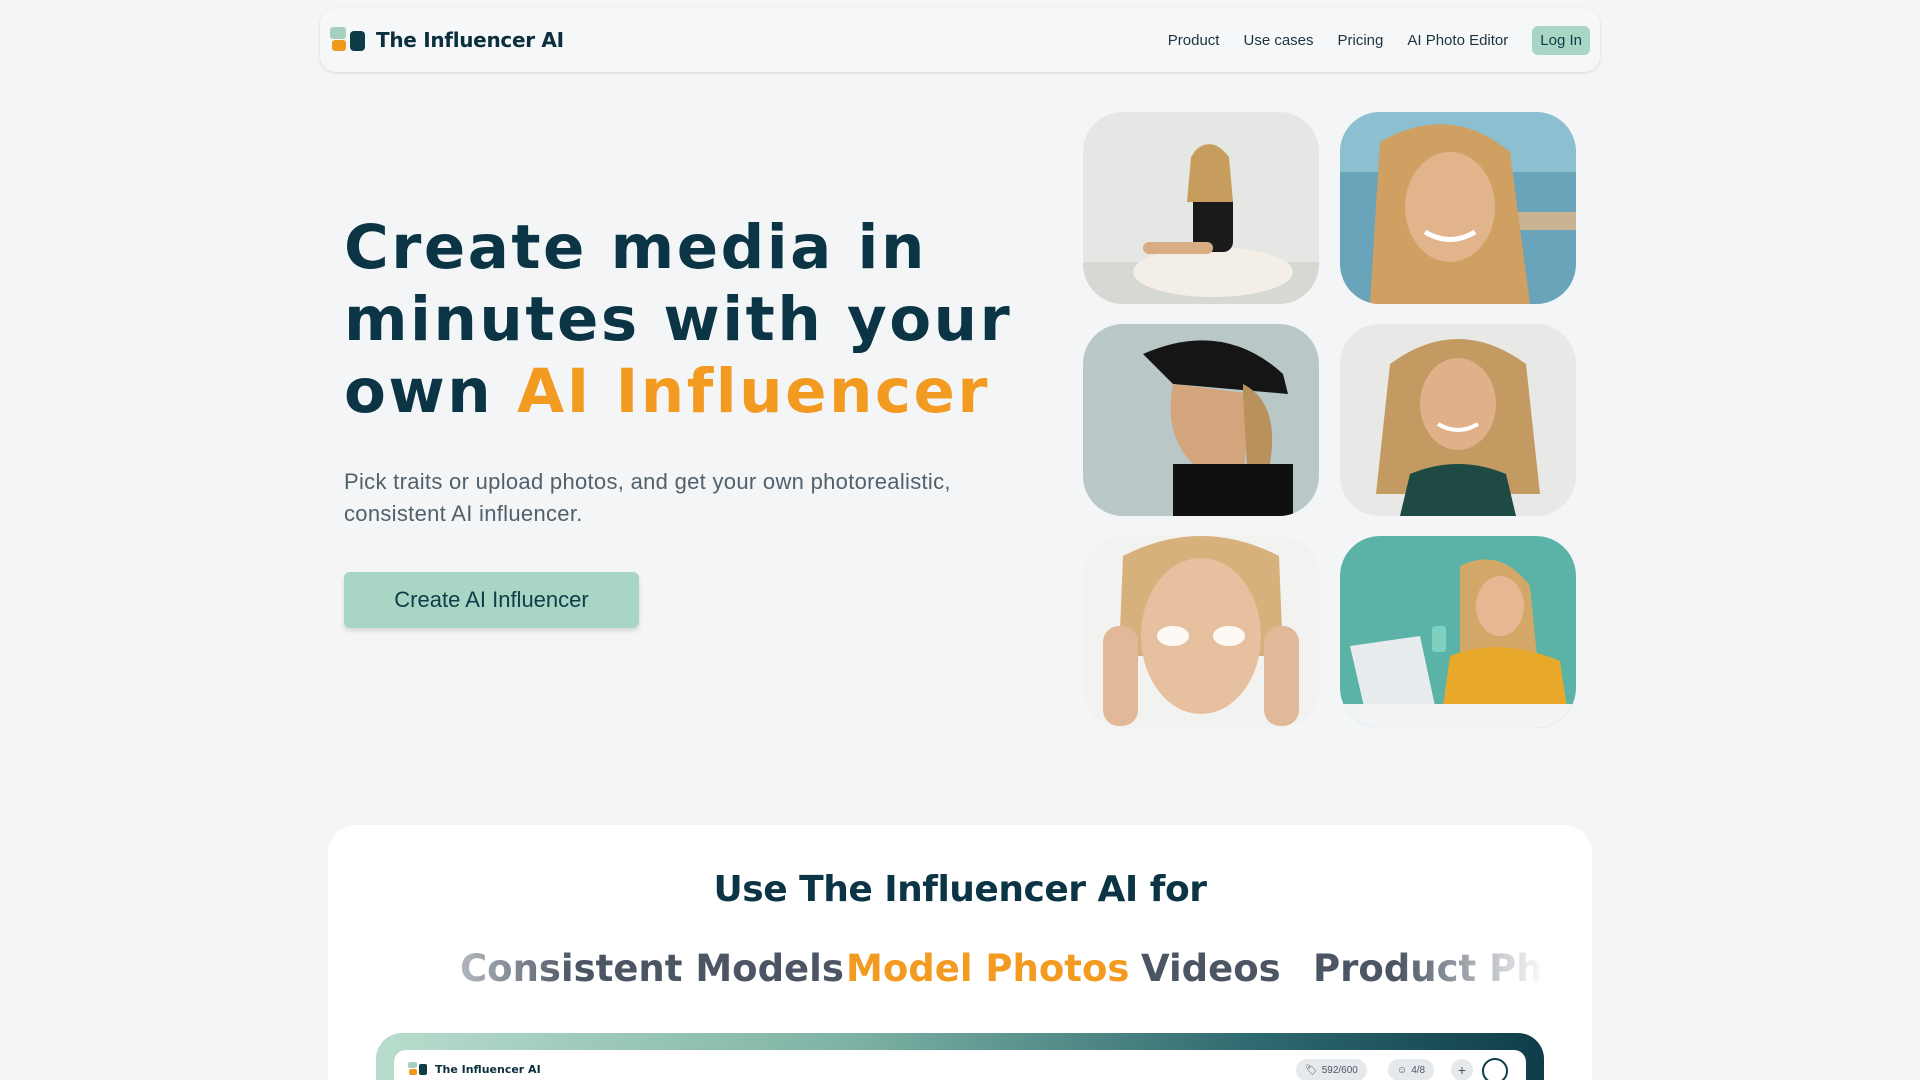  What do you see at coordinates (1211, 968) in the screenshot?
I see `use-case-videos: Videos` at bounding box center [1211, 968].